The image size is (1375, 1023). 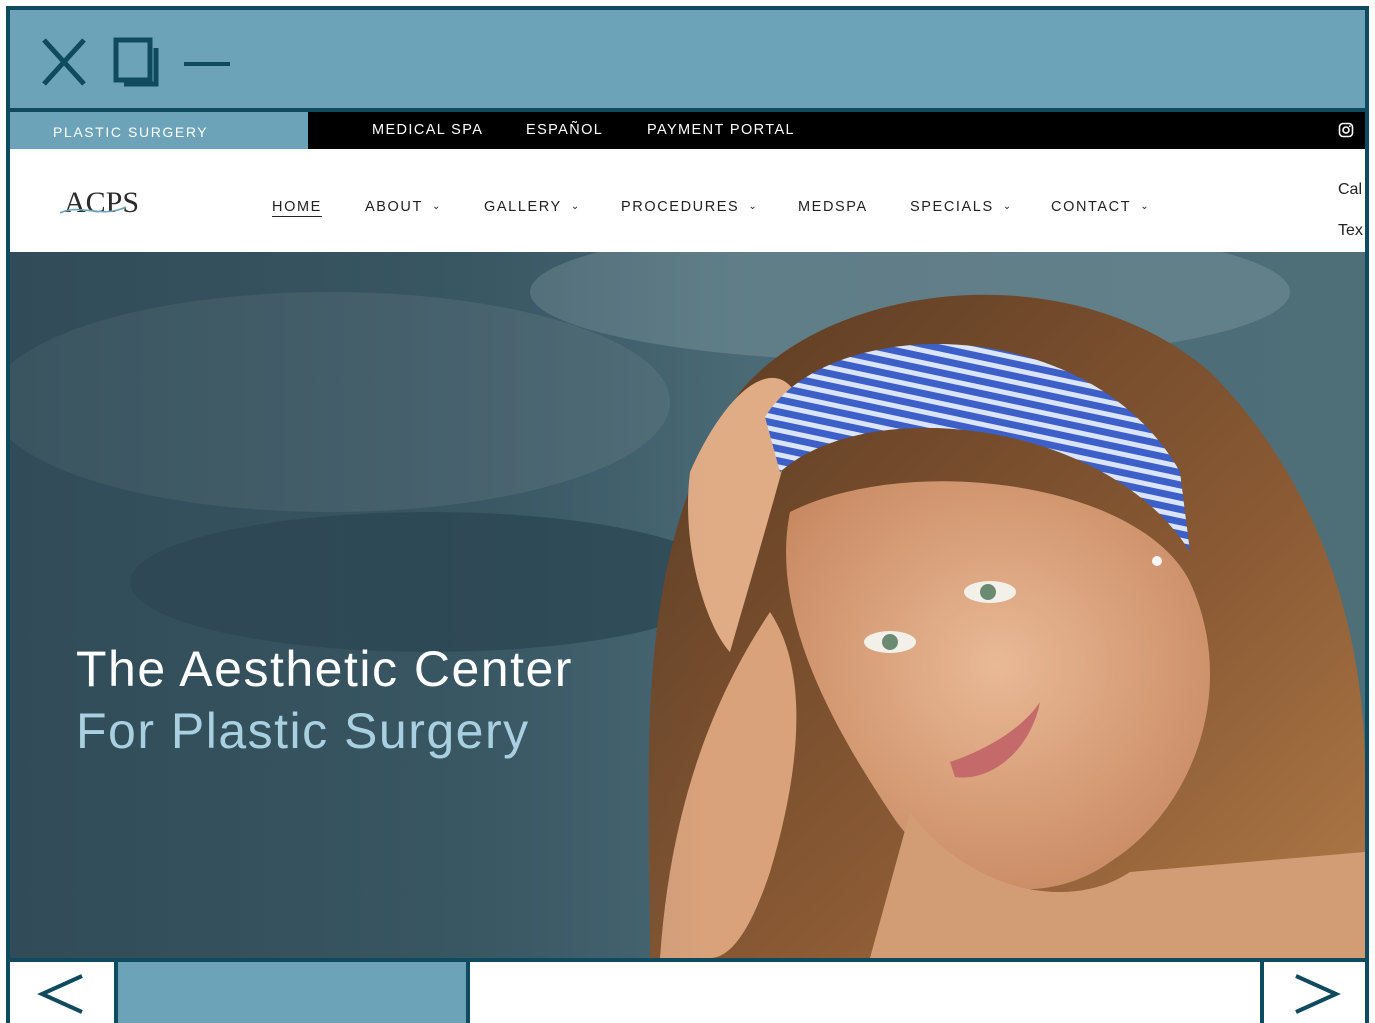 I want to click on nav-home: HOME, so click(x=297, y=207).